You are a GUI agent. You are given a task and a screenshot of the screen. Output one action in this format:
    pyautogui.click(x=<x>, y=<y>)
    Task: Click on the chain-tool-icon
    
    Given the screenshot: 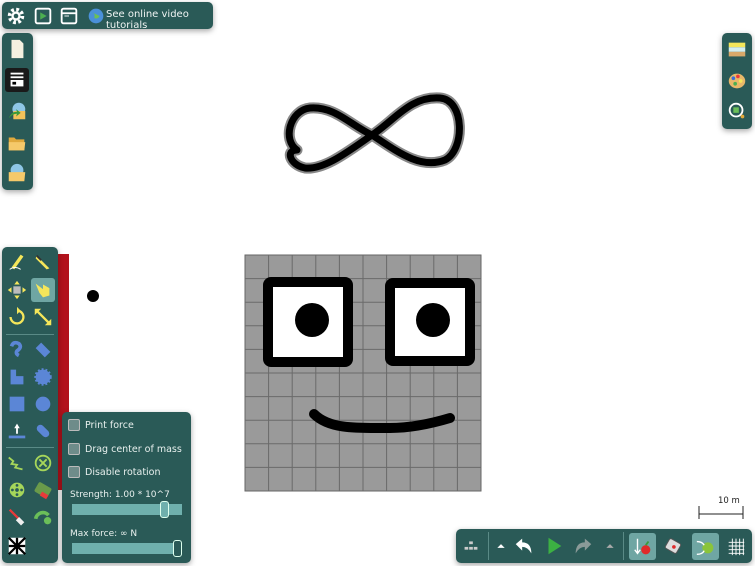 What is the action you would take?
    pyautogui.click(x=43, y=431)
    